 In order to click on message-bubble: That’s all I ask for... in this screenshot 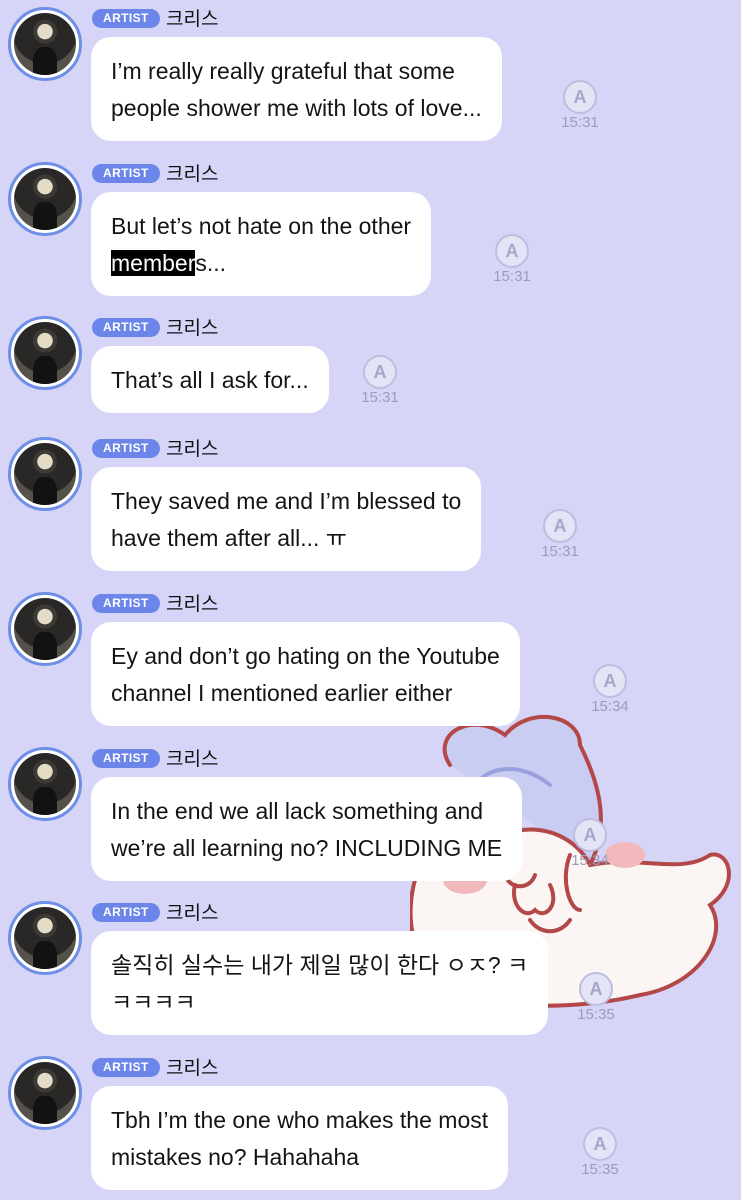, I will do `click(210, 379)`.